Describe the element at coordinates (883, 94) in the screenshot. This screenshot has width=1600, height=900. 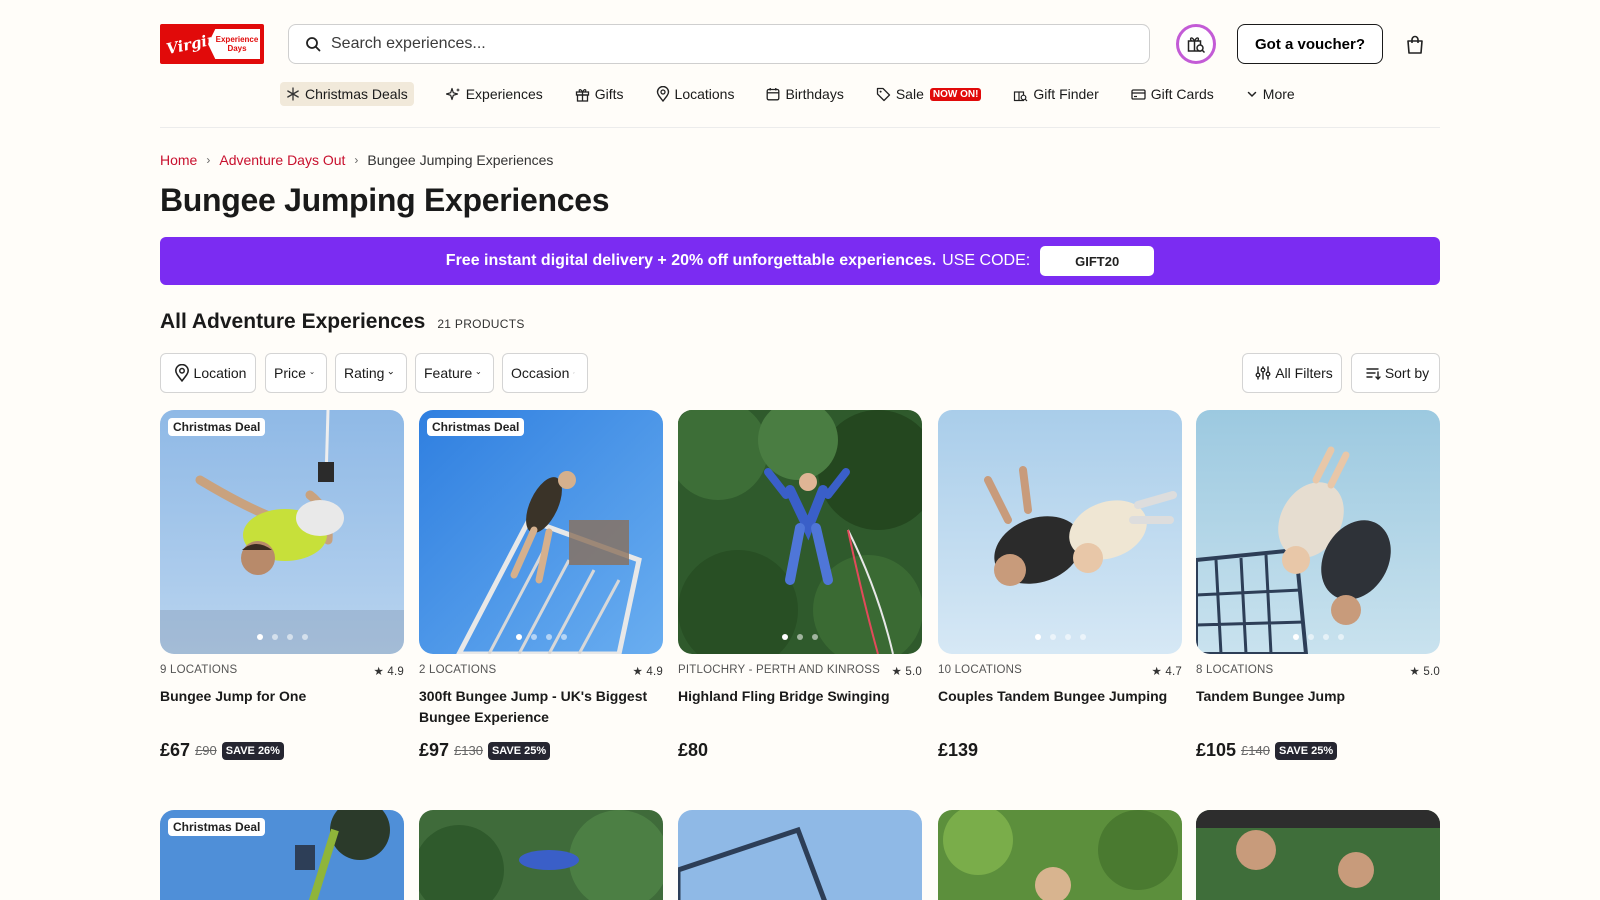
I see `tag-icon` at that location.